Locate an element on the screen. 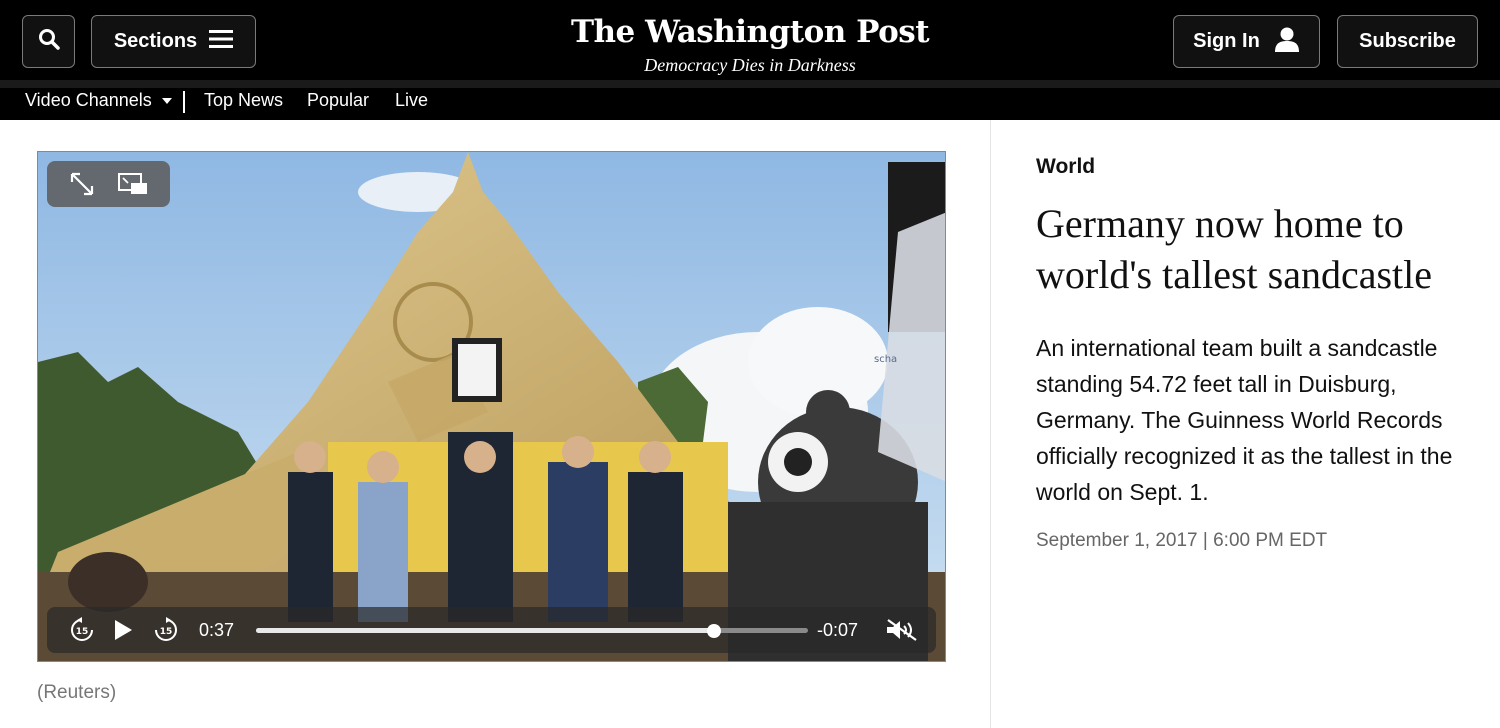 This screenshot has width=1500, height=728. progress-slider is located at coordinates (532, 631).